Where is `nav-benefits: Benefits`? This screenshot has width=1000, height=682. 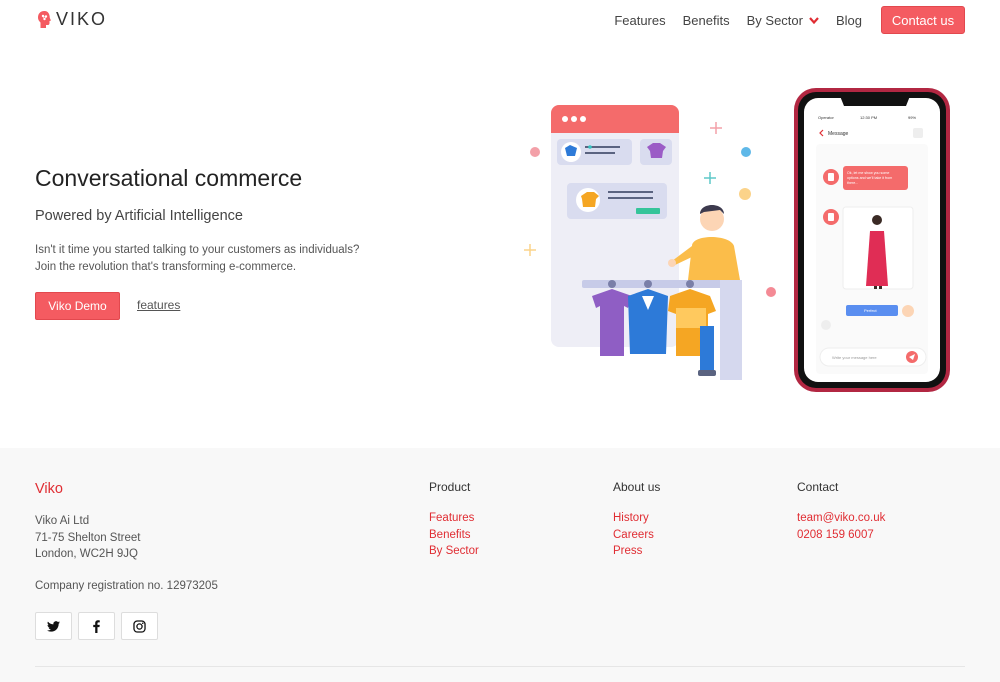
nav-benefits: Benefits is located at coordinates (706, 20).